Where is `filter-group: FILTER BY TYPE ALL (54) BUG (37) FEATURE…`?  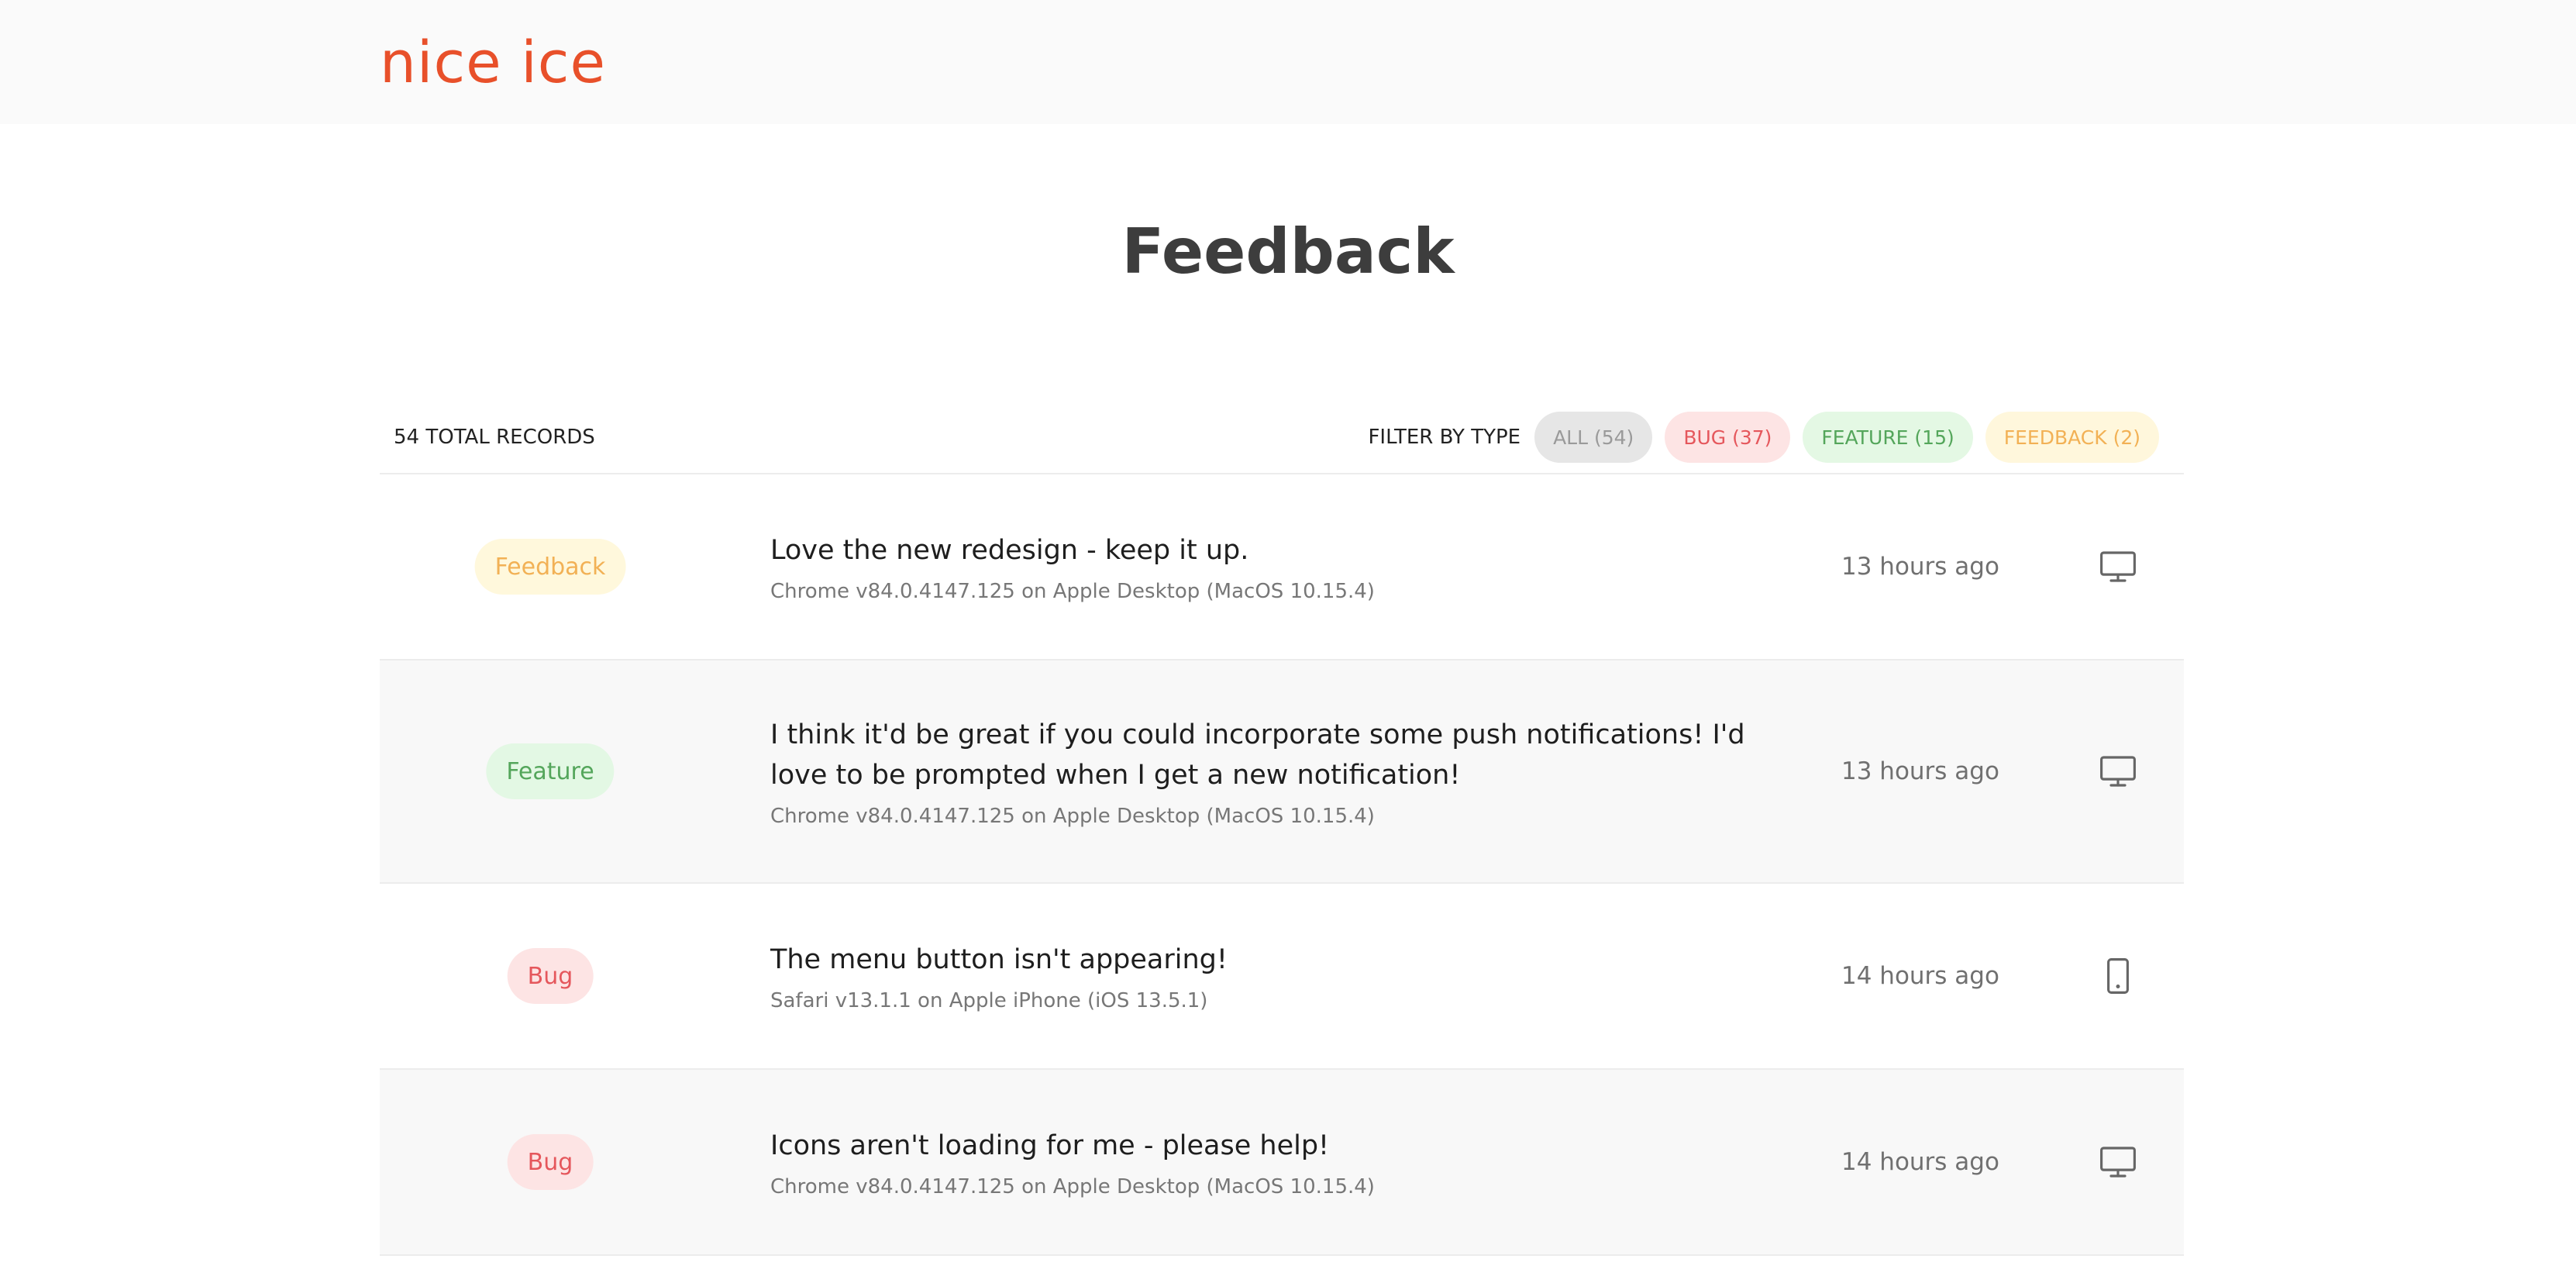
filter-group: FILTER BY TYPE ALL (54) BUG (37) FEATURE… is located at coordinates (1776, 438).